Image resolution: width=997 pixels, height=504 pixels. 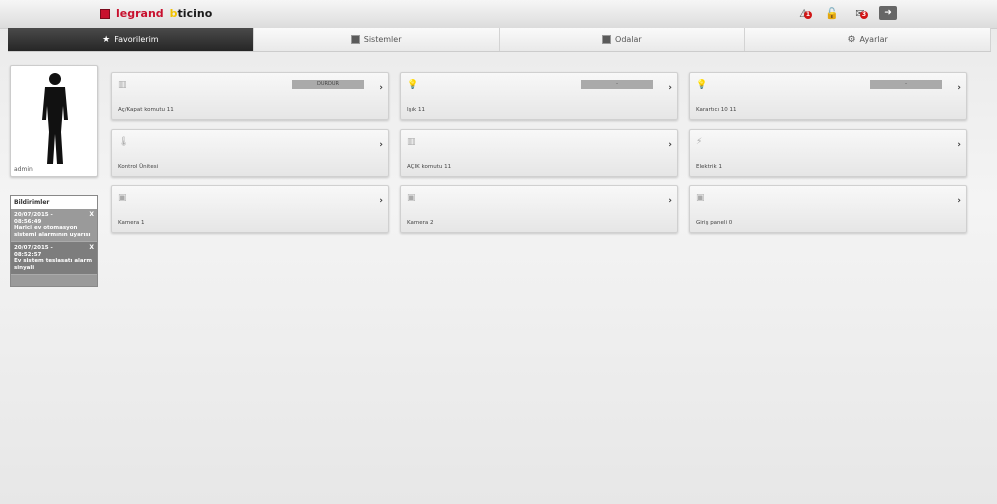 I want to click on tile-karartici: 💡 - › Karartıcı 10 11, so click(x=828, y=96).